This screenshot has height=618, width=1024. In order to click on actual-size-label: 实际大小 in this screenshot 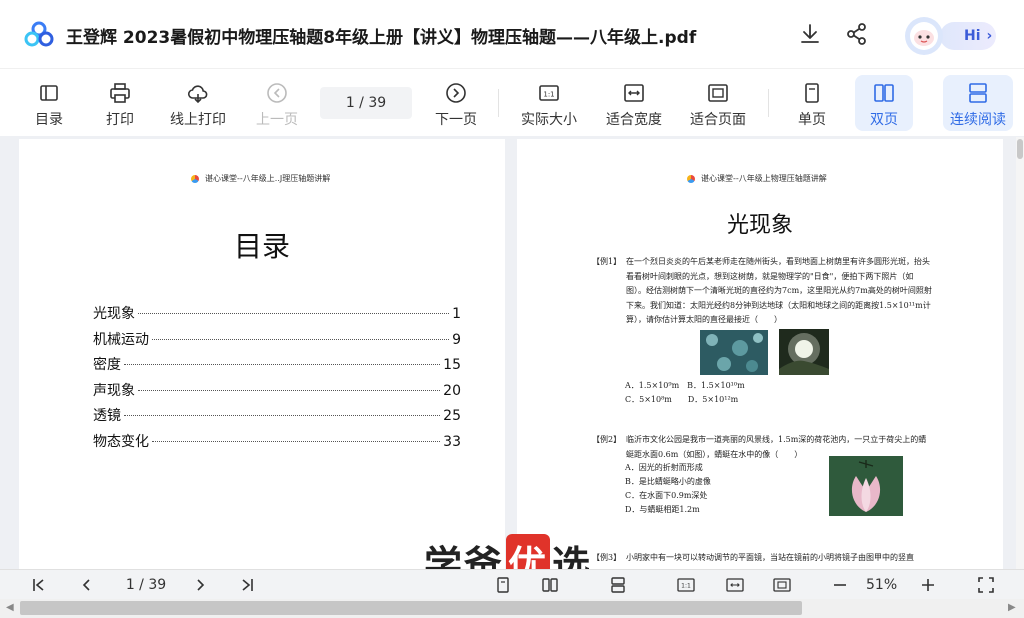, I will do `click(549, 120)`.